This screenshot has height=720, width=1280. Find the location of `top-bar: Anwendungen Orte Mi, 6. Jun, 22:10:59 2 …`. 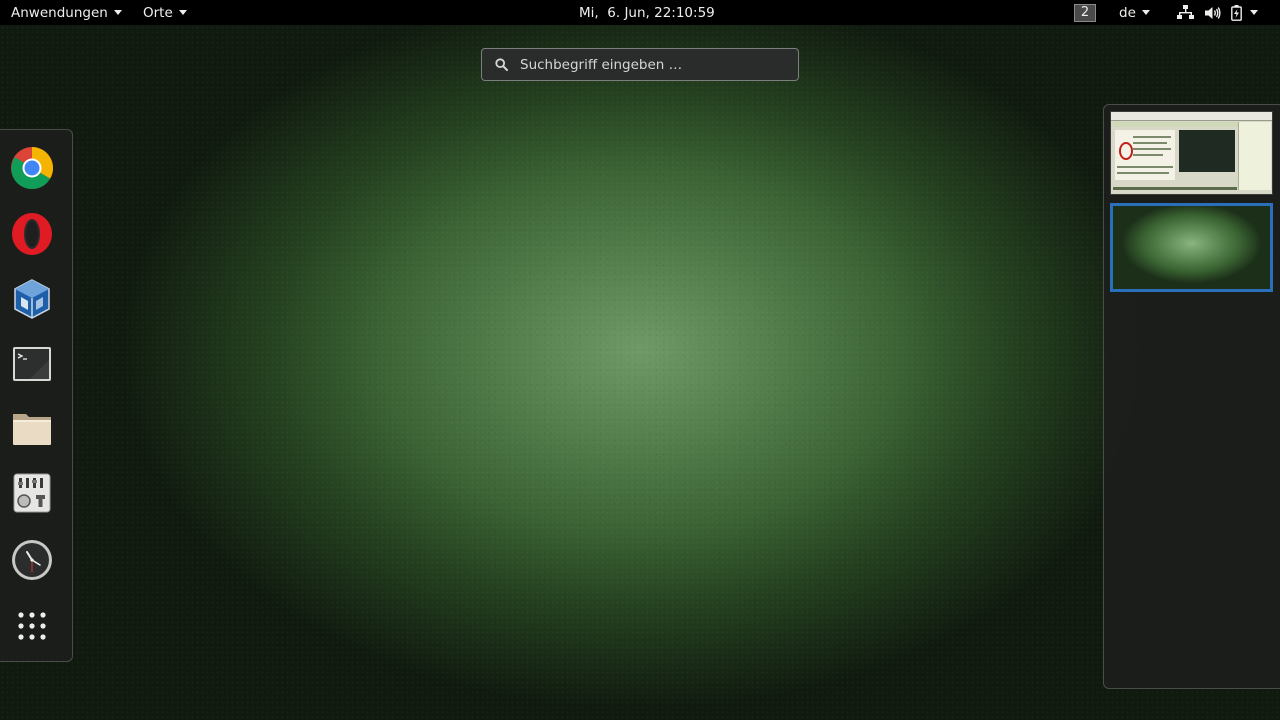

top-bar: Anwendungen Orte Mi, 6. Jun, 22:10:59 2 … is located at coordinates (640, 12).